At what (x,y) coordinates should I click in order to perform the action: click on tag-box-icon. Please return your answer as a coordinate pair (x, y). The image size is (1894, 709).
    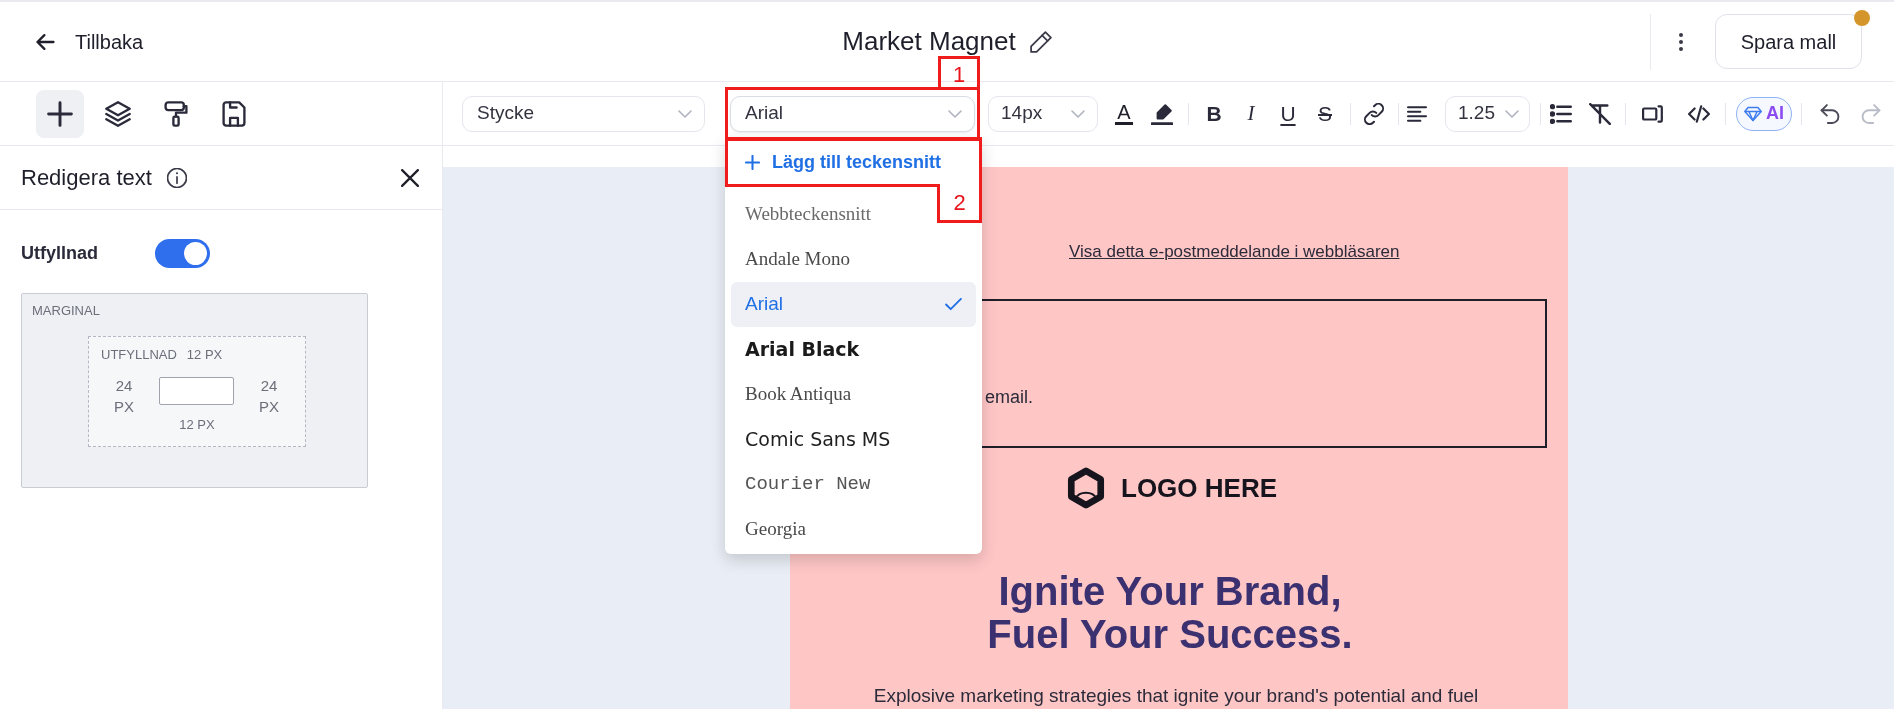
    Looking at the image, I should click on (1653, 113).